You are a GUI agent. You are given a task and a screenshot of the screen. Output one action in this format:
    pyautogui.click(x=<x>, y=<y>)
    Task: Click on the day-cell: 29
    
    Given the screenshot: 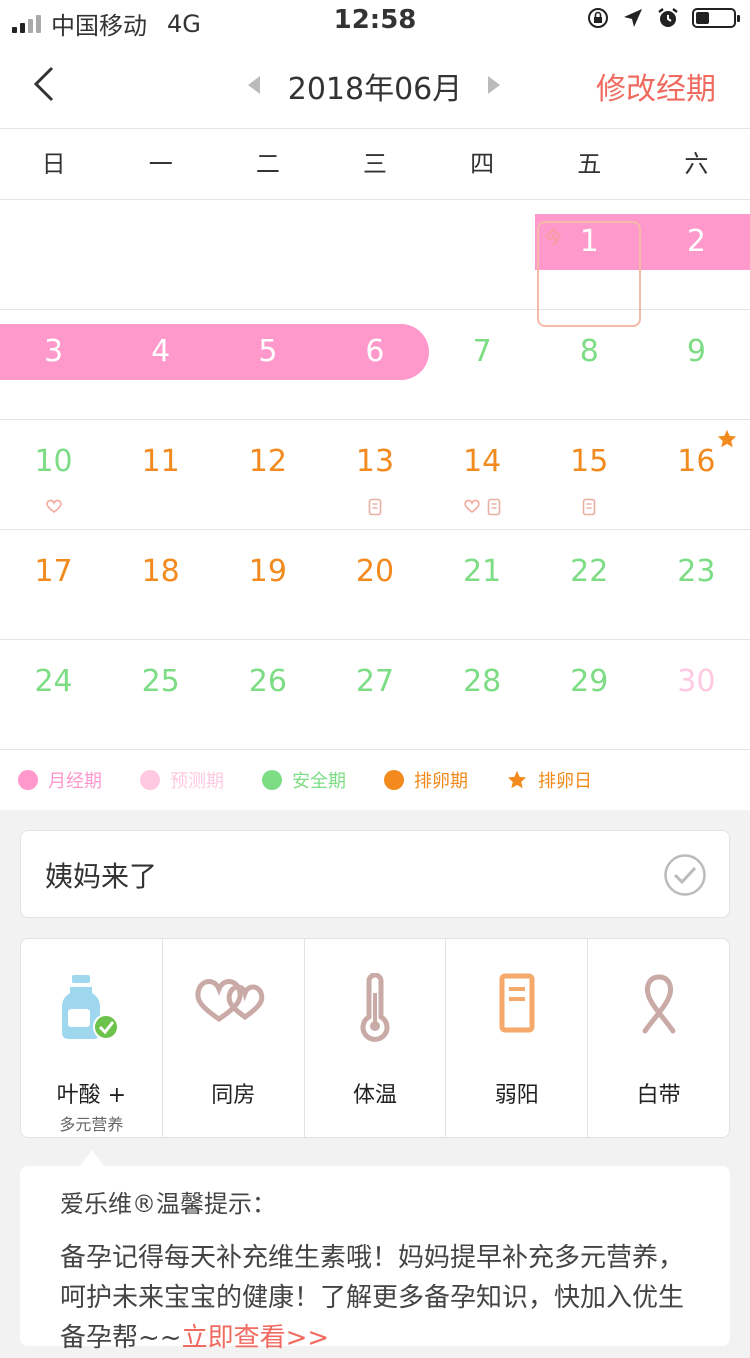 What is the action you would take?
    pyautogui.click(x=589, y=695)
    